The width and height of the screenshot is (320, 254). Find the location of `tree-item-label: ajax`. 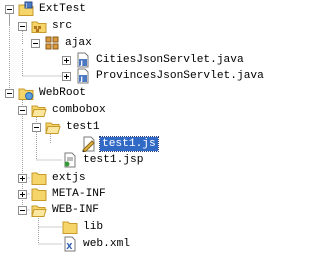

tree-item-label: ajax is located at coordinates (78, 43).